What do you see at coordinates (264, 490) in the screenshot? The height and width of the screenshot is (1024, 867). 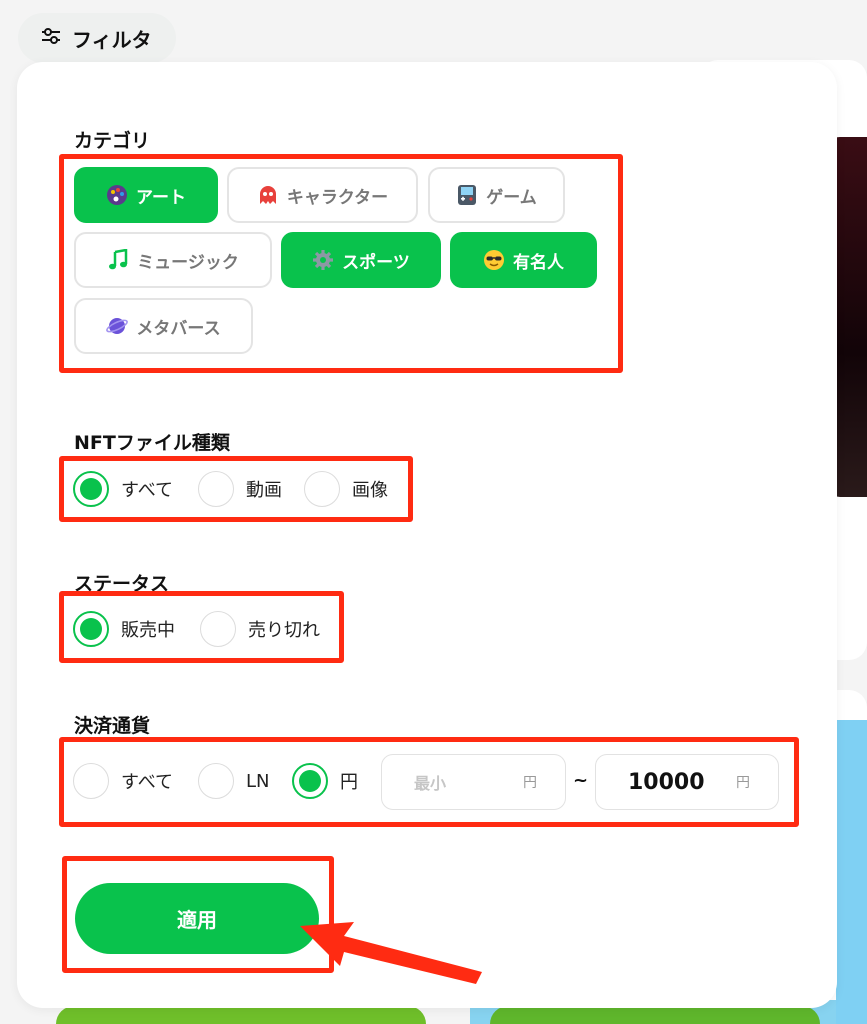 I see `radio-label: 動画` at bounding box center [264, 490].